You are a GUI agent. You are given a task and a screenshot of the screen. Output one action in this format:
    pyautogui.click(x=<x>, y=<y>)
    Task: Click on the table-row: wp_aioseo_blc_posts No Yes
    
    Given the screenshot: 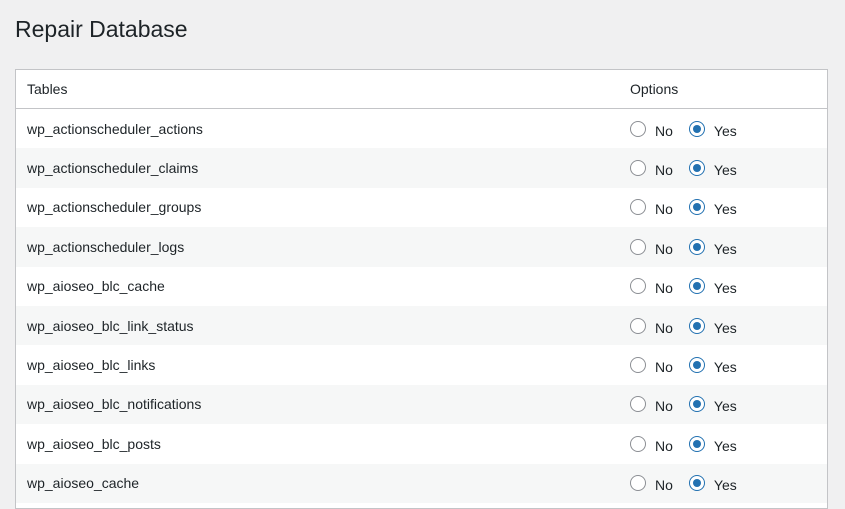 What is the action you would take?
    pyautogui.click(x=421, y=444)
    